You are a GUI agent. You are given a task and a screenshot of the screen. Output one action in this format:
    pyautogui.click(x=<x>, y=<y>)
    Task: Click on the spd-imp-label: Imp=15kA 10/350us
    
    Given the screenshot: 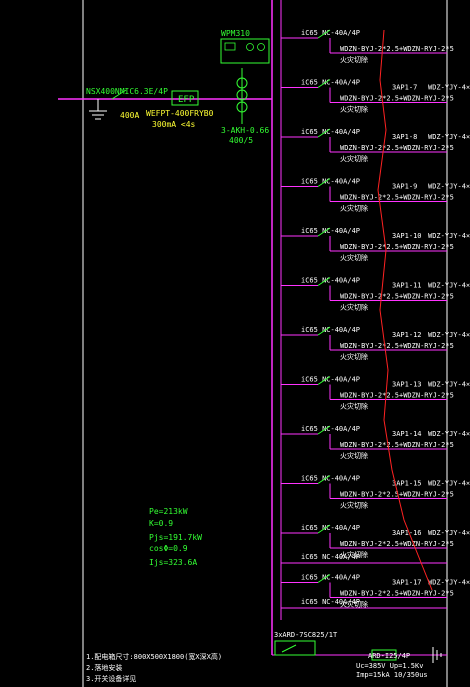 What is the action you would take?
    pyautogui.click(x=392, y=675)
    